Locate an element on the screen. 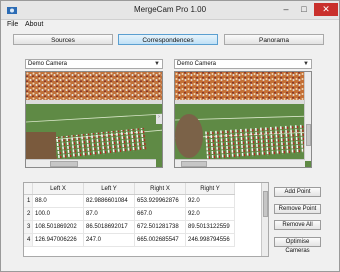  left-camera-select: Demo Camera ▼ is located at coordinates (94, 64).